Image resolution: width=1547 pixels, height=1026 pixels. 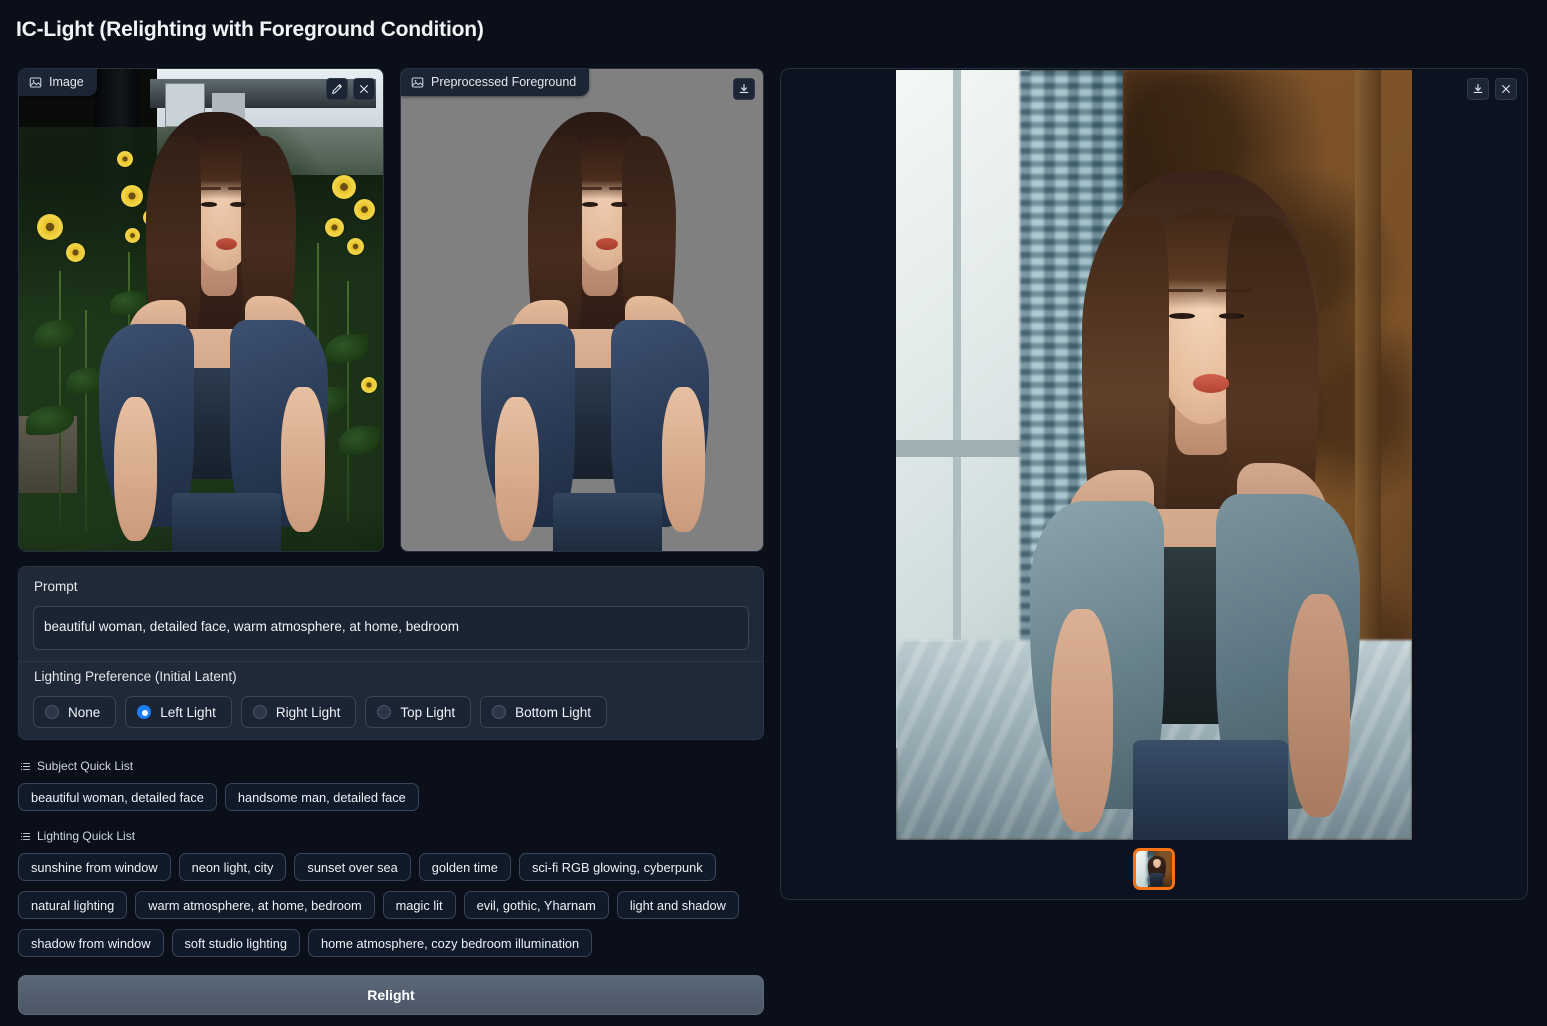 I want to click on gallery-thumbnail, so click(x=1154, y=869).